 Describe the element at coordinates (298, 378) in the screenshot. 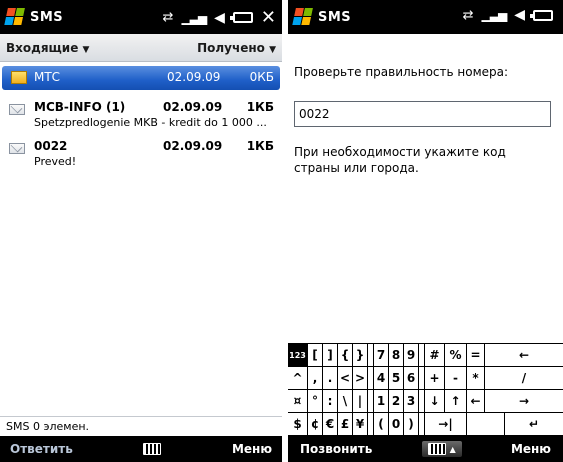

I see `key: ^` at that location.